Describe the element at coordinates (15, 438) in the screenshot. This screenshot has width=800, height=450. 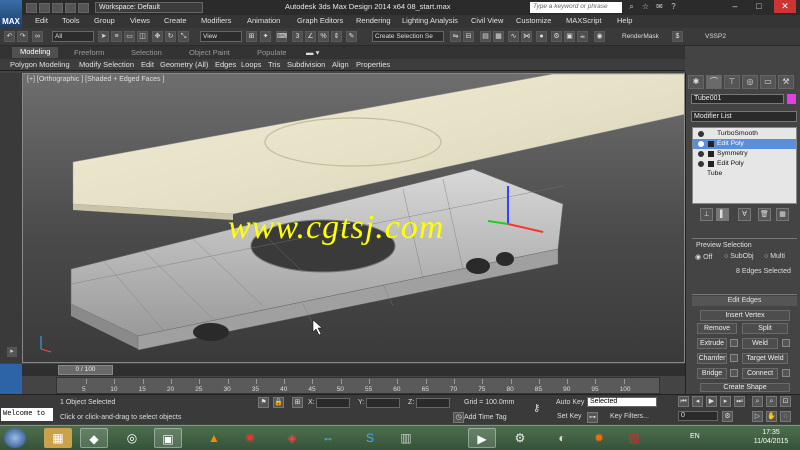
I see `start-button` at that location.